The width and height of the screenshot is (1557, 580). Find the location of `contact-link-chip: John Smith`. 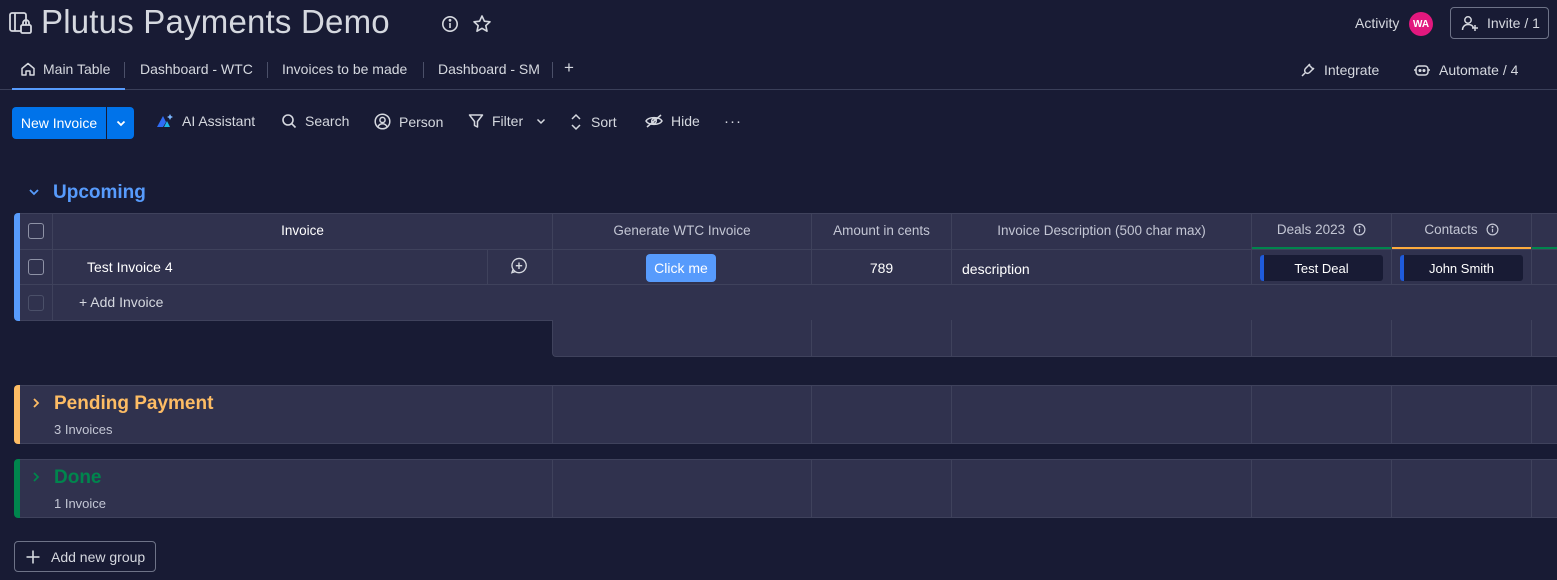

contact-link-chip: John Smith is located at coordinates (1461, 268).